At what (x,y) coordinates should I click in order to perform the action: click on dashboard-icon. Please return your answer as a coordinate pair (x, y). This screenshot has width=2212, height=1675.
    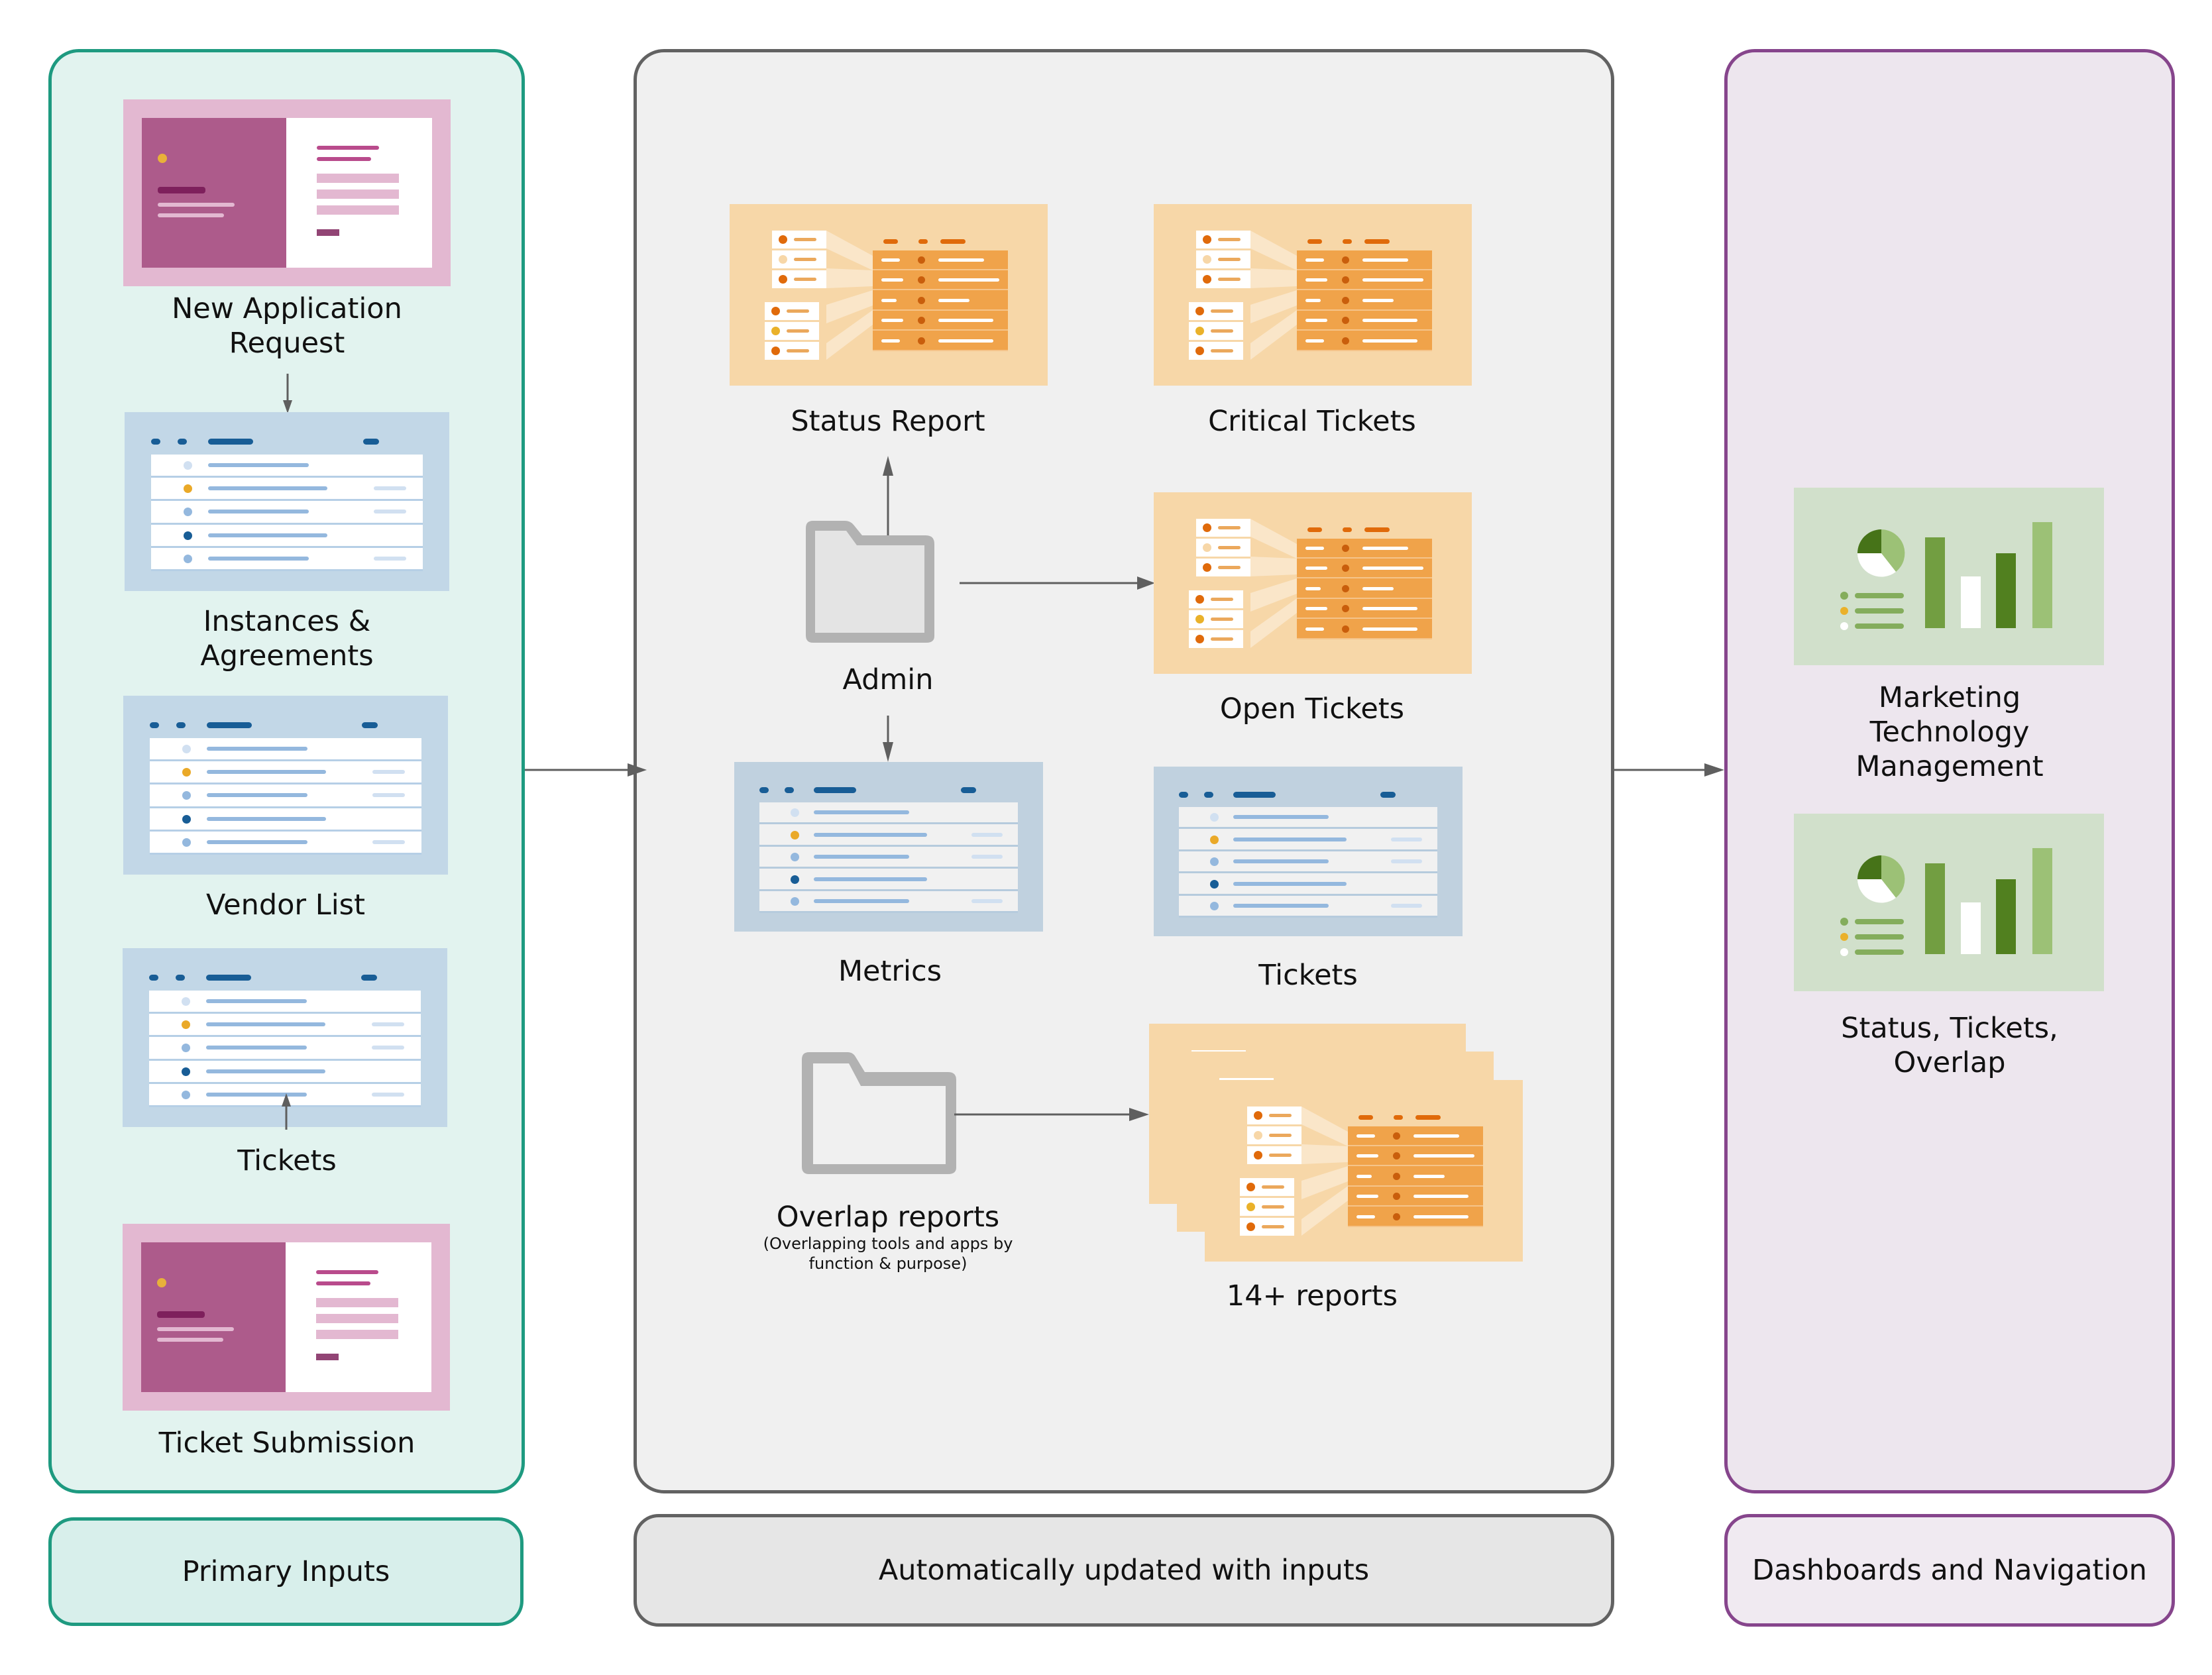
    Looking at the image, I should click on (1949, 903).